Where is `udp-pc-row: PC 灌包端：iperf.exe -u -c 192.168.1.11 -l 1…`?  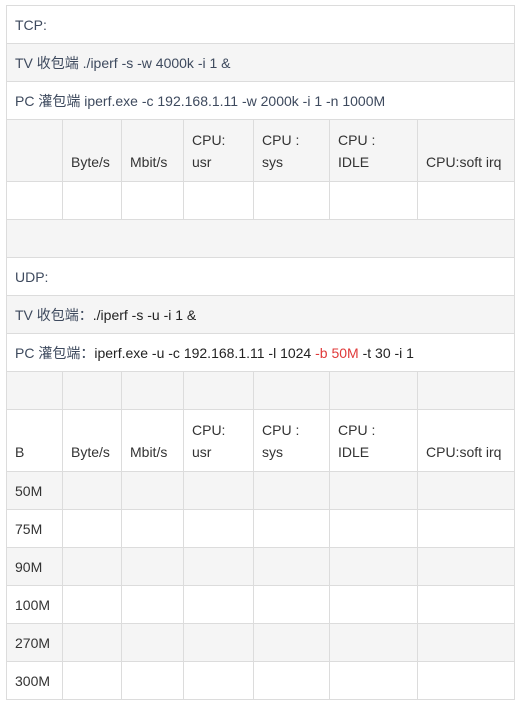
udp-pc-row: PC 灌包端：iperf.exe -u -c 192.168.1.11 -l 1… is located at coordinates (260, 352).